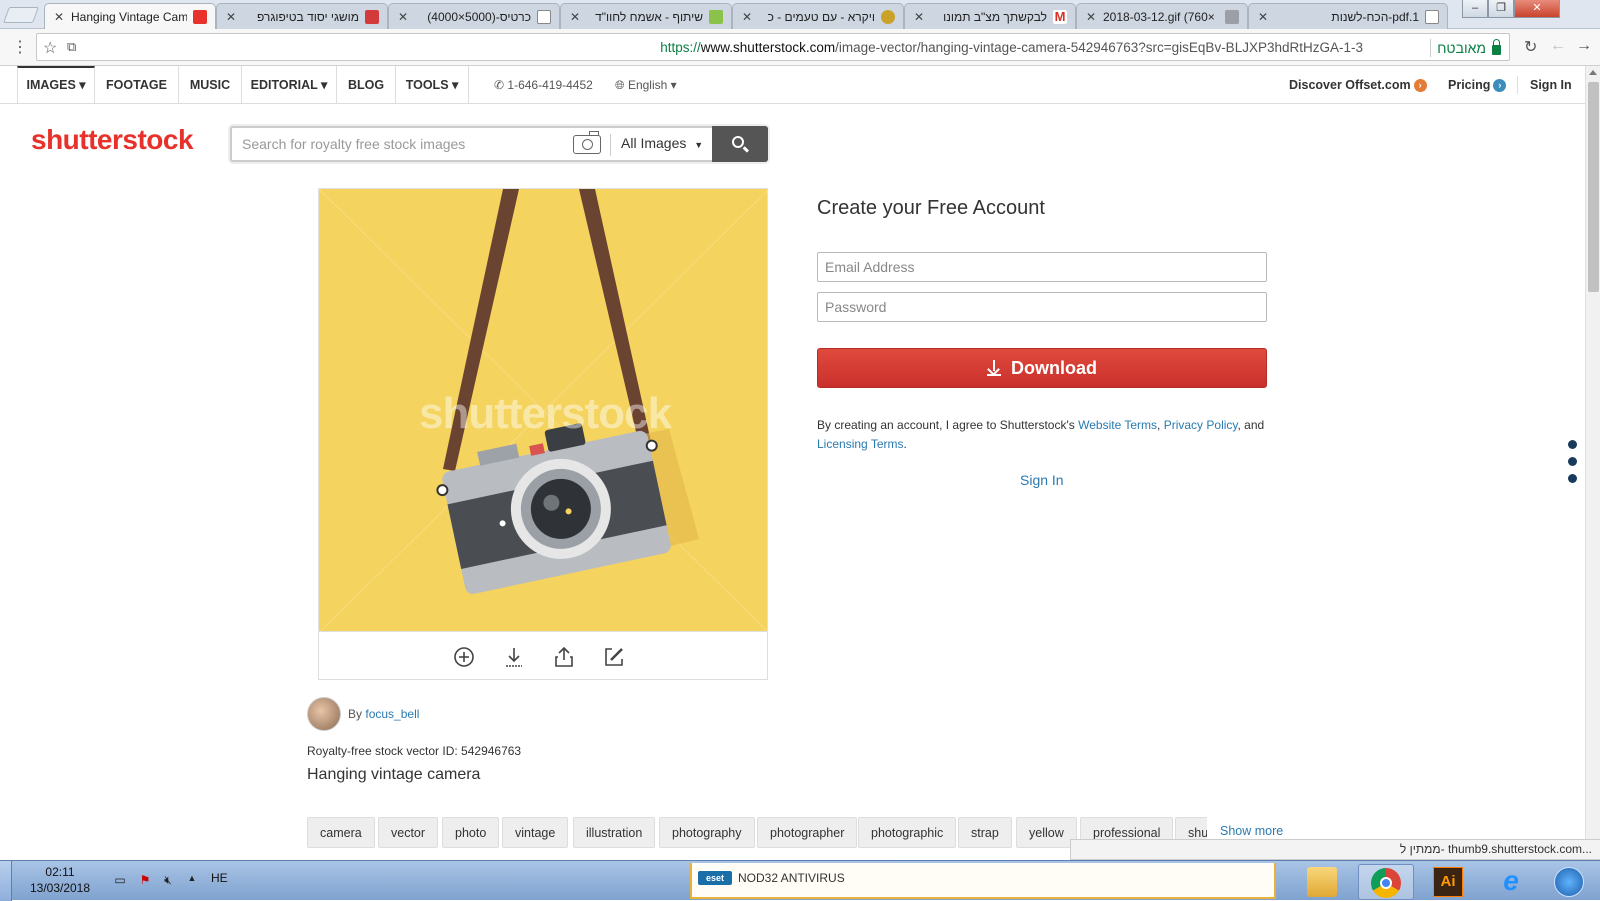 Image resolution: width=1600 pixels, height=901 pixels. Describe the element at coordinates (818, 16) in the screenshot. I see `tab-vayikra: ✕ ויקרא - עם טעמים - כ` at that location.